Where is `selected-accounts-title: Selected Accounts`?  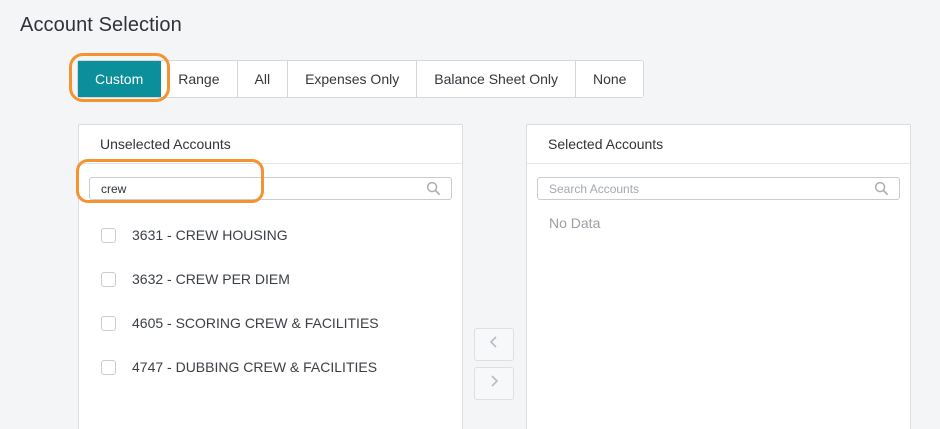
selected-accounts-title: Selected Accounts is located at coordinates (718, 144).